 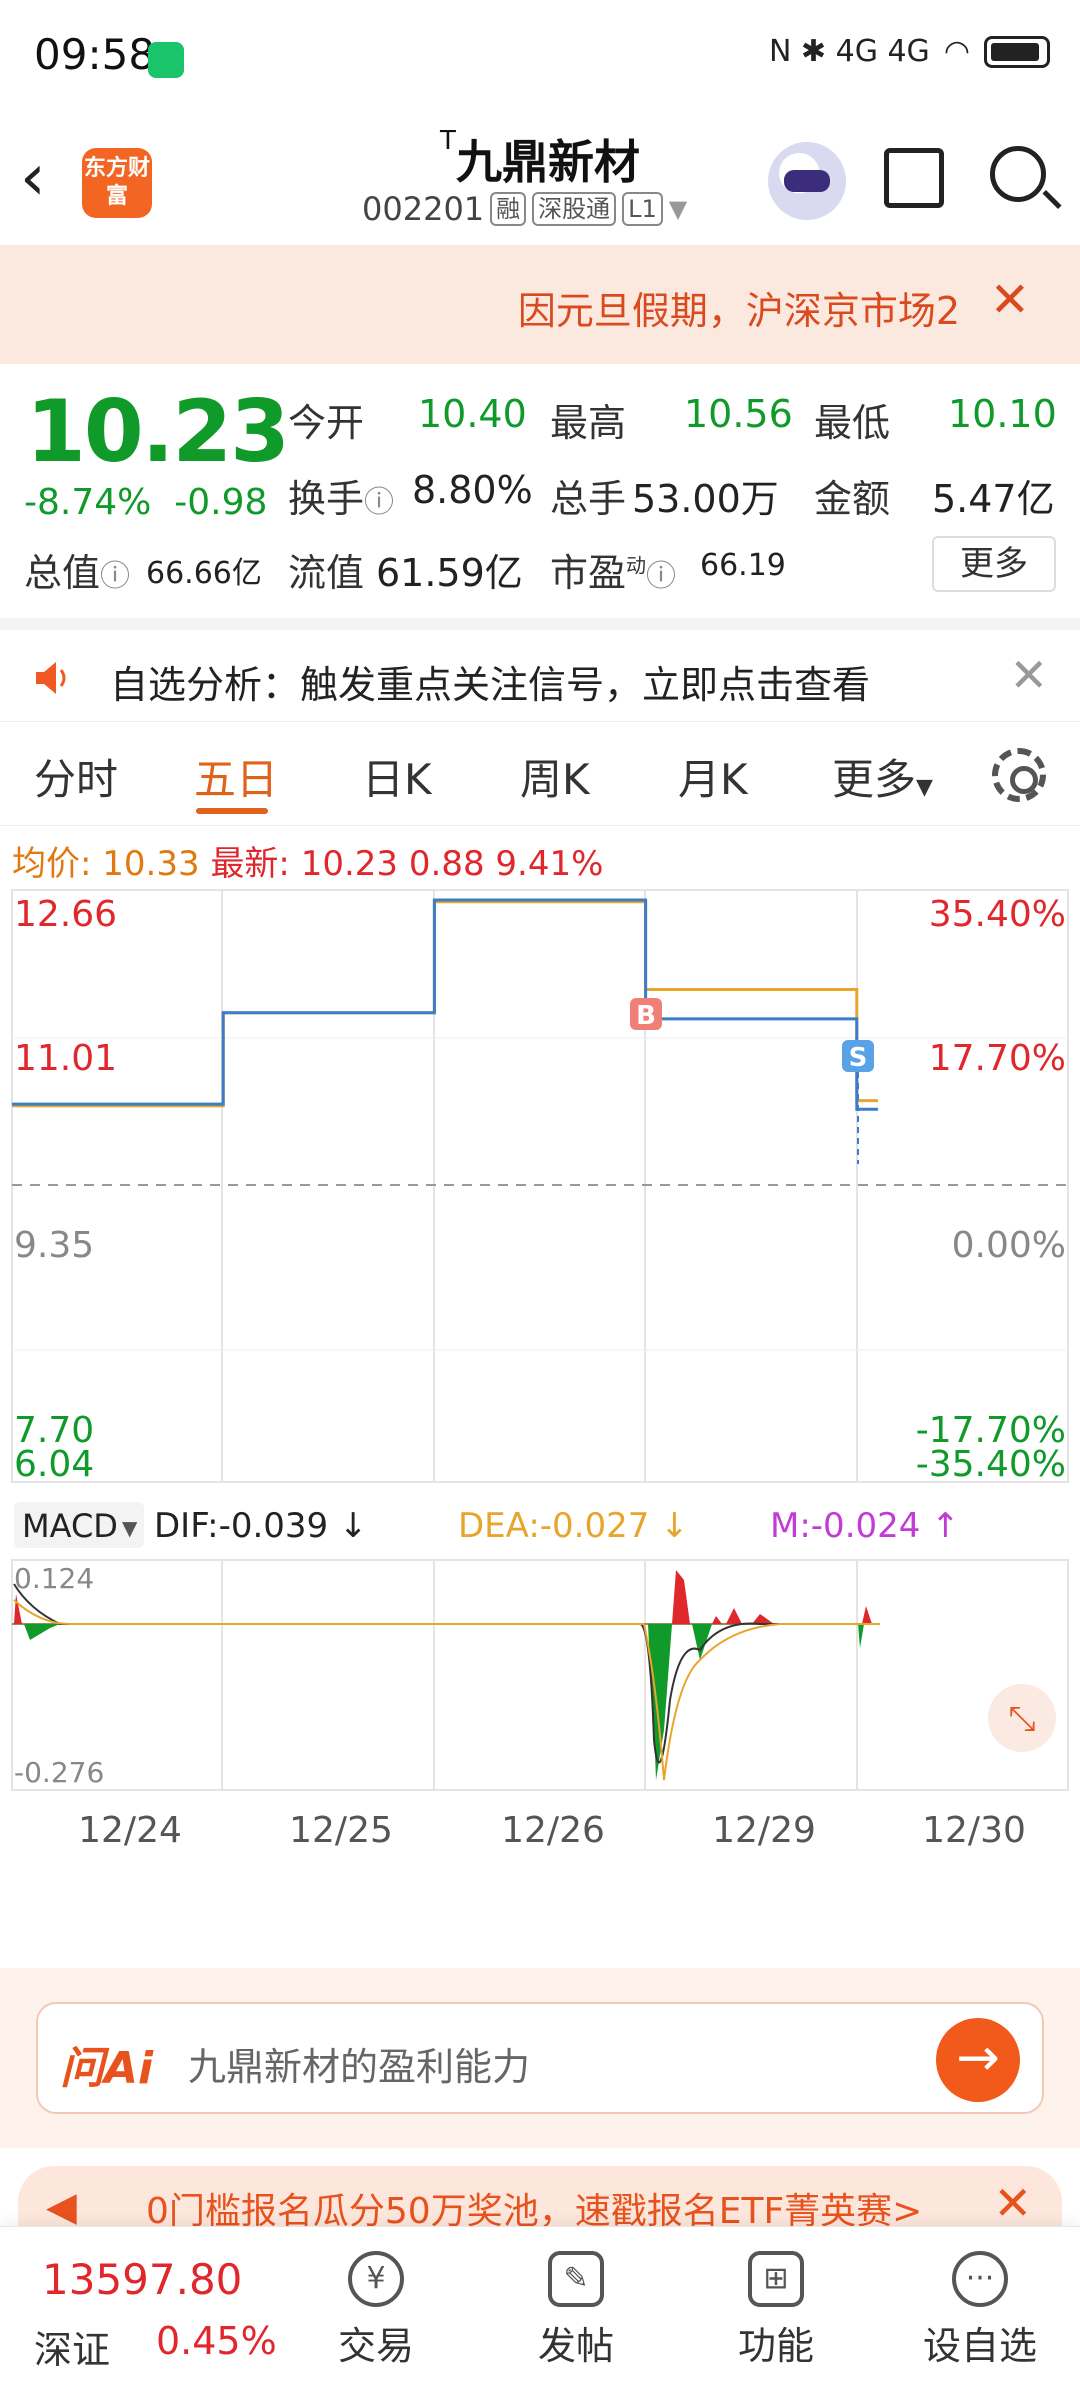 What do you see at coordinates (997, 1058) in the screenshot?
I see `pct-tick-2: 17.70%` at bounding box center [997, 1058].